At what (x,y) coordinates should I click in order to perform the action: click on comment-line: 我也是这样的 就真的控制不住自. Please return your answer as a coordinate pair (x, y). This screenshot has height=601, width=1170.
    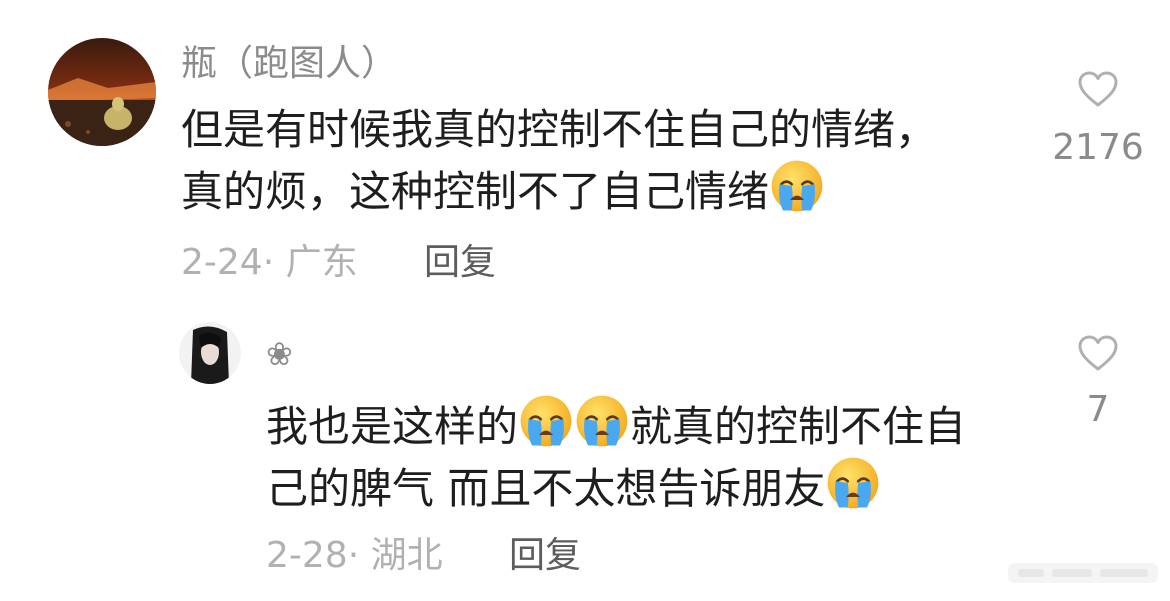
    Looking at the image, I should click on (616, 424).